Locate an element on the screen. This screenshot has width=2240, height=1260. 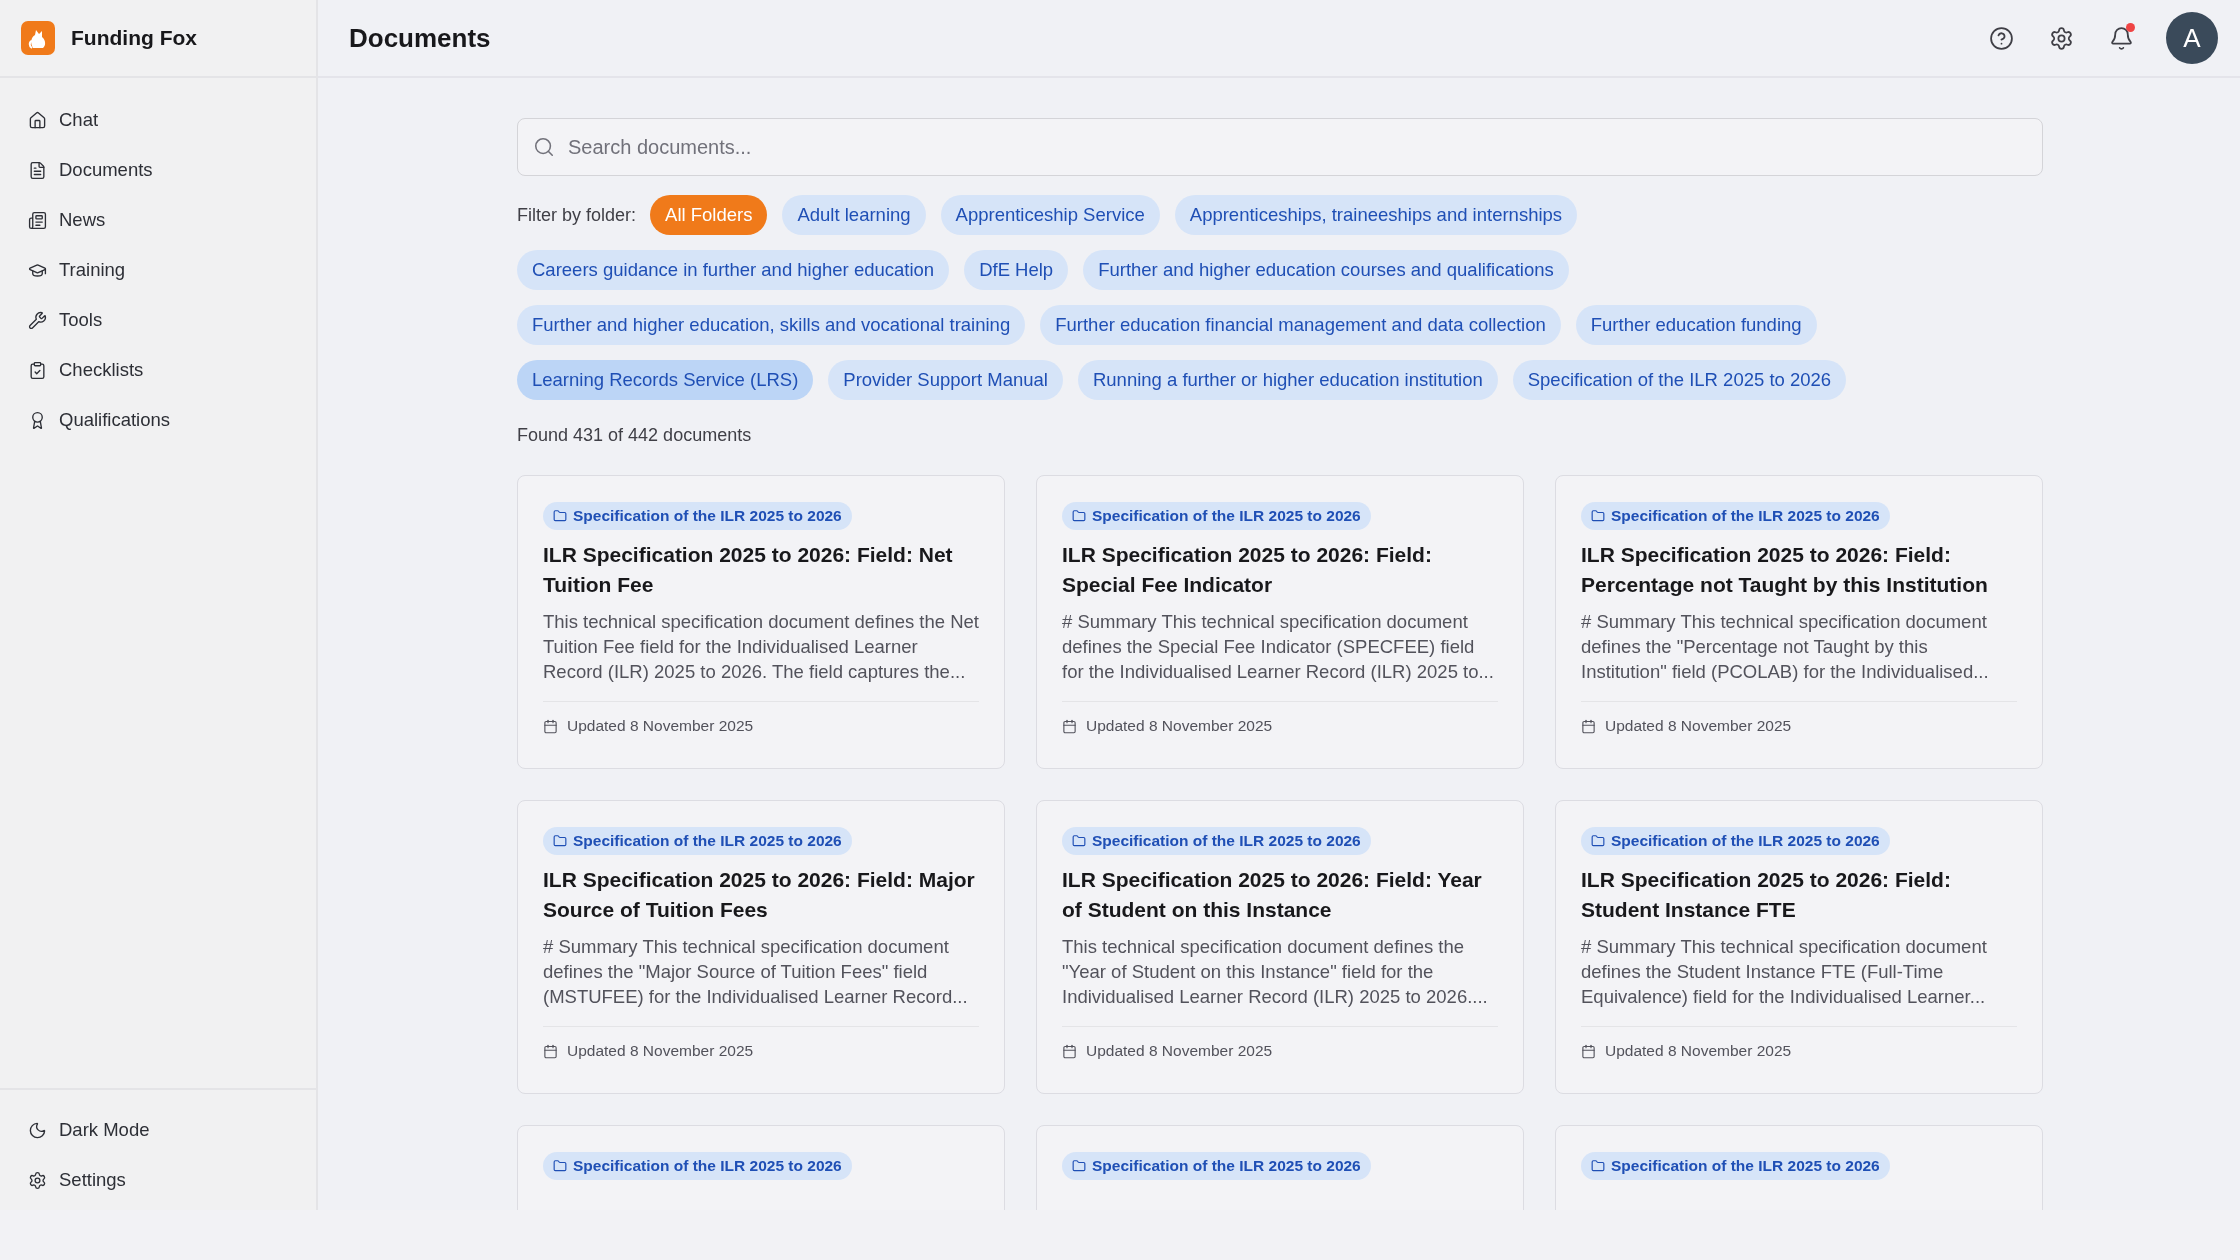
folder-filter-chip: Apprenticeship Service is located at coordinates (1050, 215).